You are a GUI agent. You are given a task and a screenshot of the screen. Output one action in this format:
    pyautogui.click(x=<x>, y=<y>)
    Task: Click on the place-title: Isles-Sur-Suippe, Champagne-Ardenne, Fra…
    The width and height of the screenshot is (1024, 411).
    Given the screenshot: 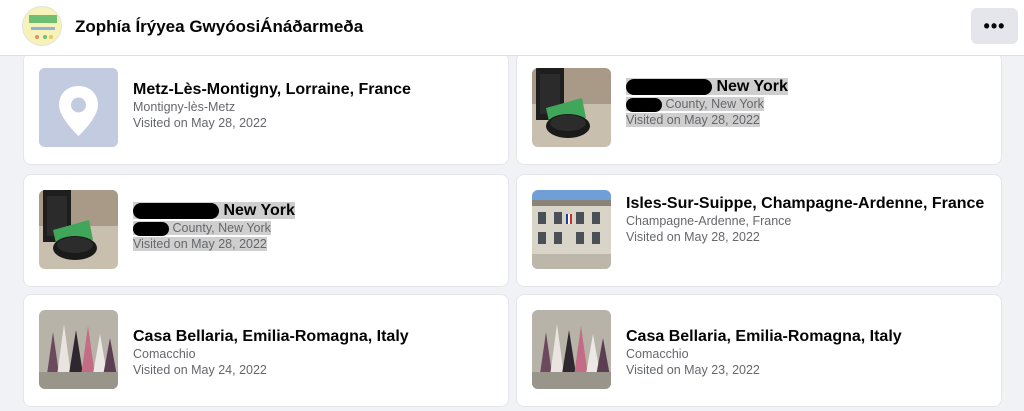 What is the action you would take?
    pyautogui.click(x=807, y=203)
    